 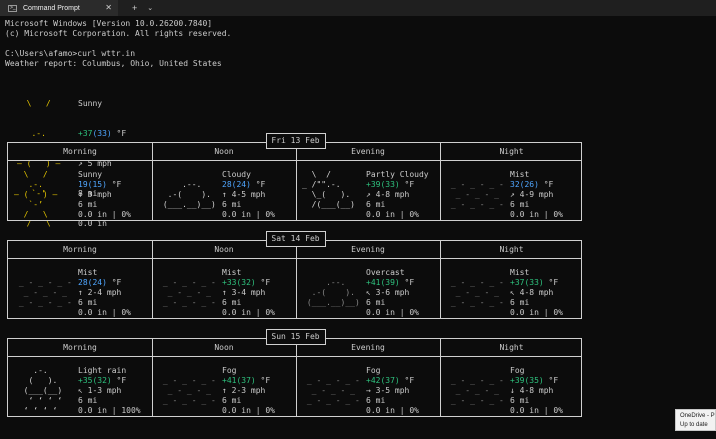 I want to click on weather-art: \ / _ /"".-. \_( ). /(___(__), so click(x=328, y=195).